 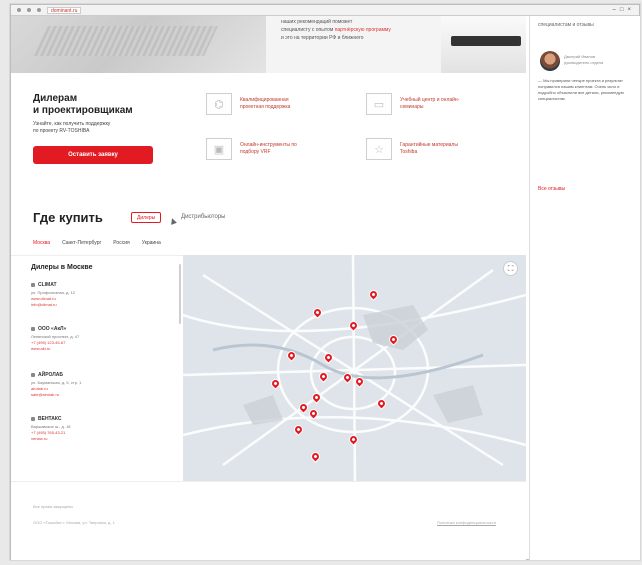 I want to click on feature-training: ▭ Учебный центр и онлайн-семинары, so click(x=413, y=104).